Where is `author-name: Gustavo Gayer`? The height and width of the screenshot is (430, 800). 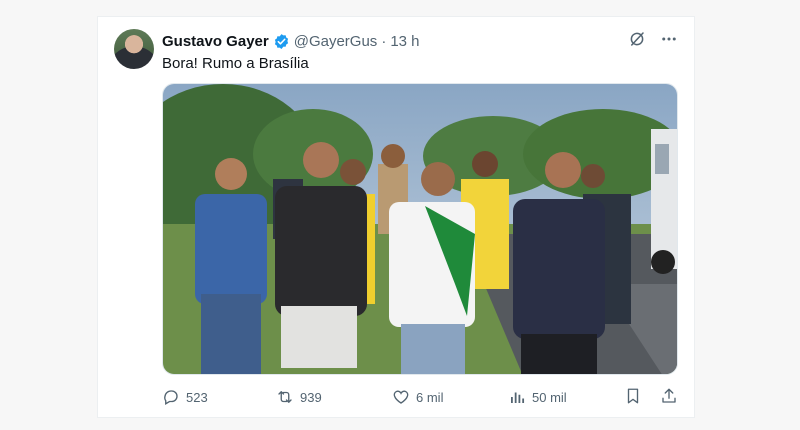
author-name: Gustavo Gayer is located at coordinates (215, 41).